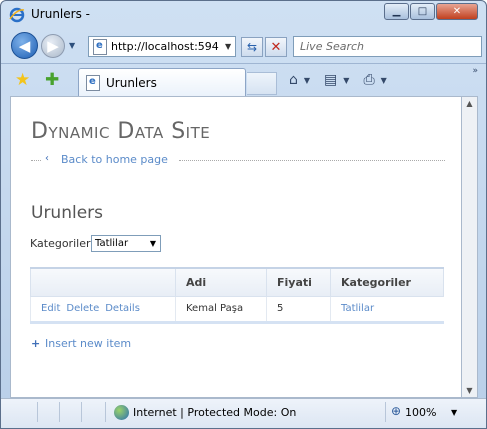  I want to click on scroll-down-icon: ▼, so click(469, 390).